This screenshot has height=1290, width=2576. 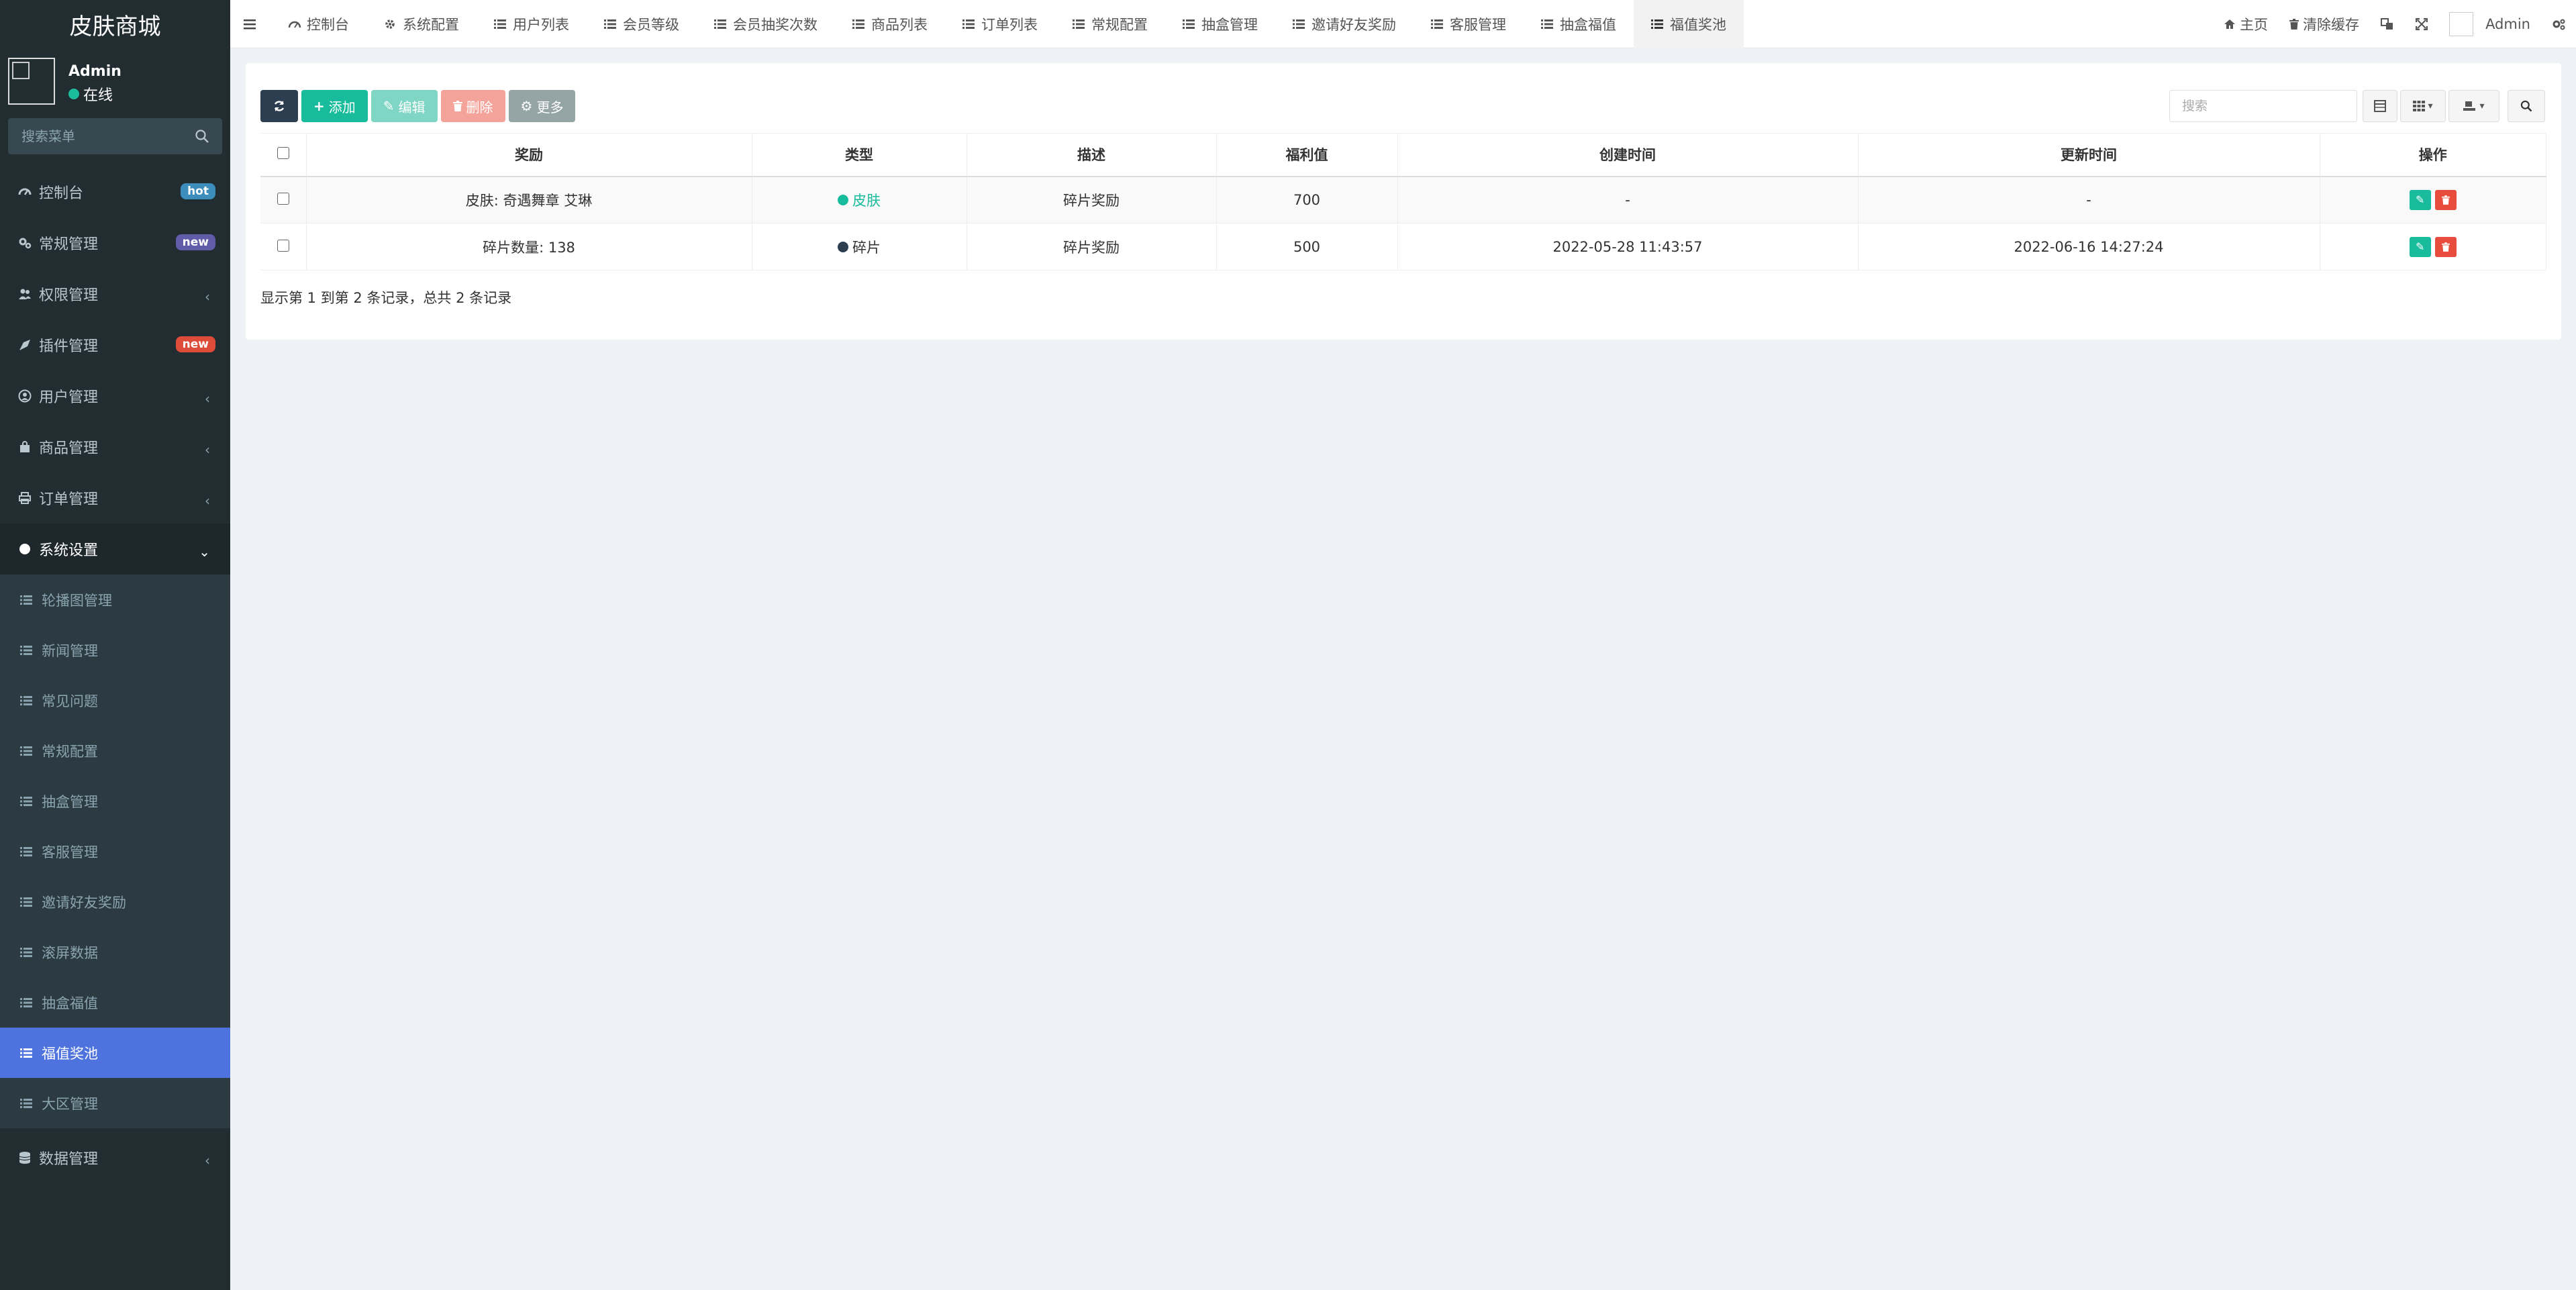 What do you see at coordinates (70, 1103) in the screenshot?
I see `submenu-item-label: 大区管理` at bounding box center [70, 1103].